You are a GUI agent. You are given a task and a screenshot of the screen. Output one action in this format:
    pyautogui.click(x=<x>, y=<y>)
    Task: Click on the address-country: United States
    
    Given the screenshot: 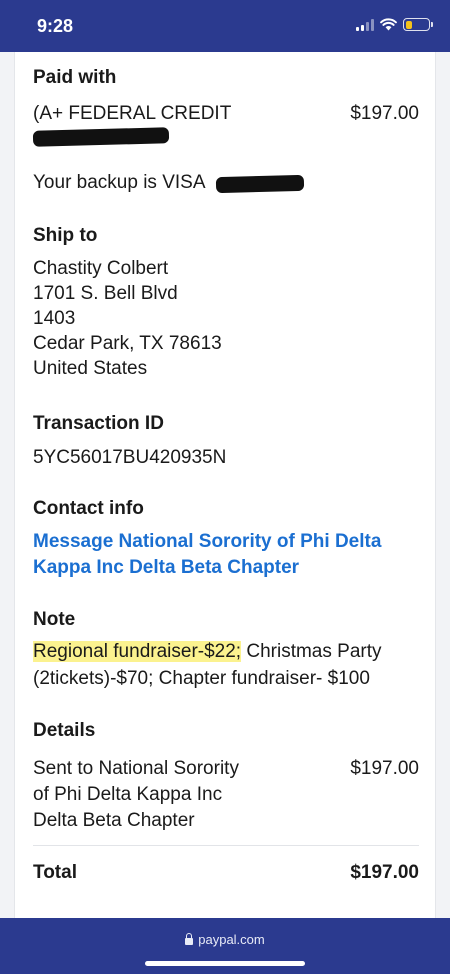 What is the action you would take?
    pyautogui.click(x=90, y=368)
    